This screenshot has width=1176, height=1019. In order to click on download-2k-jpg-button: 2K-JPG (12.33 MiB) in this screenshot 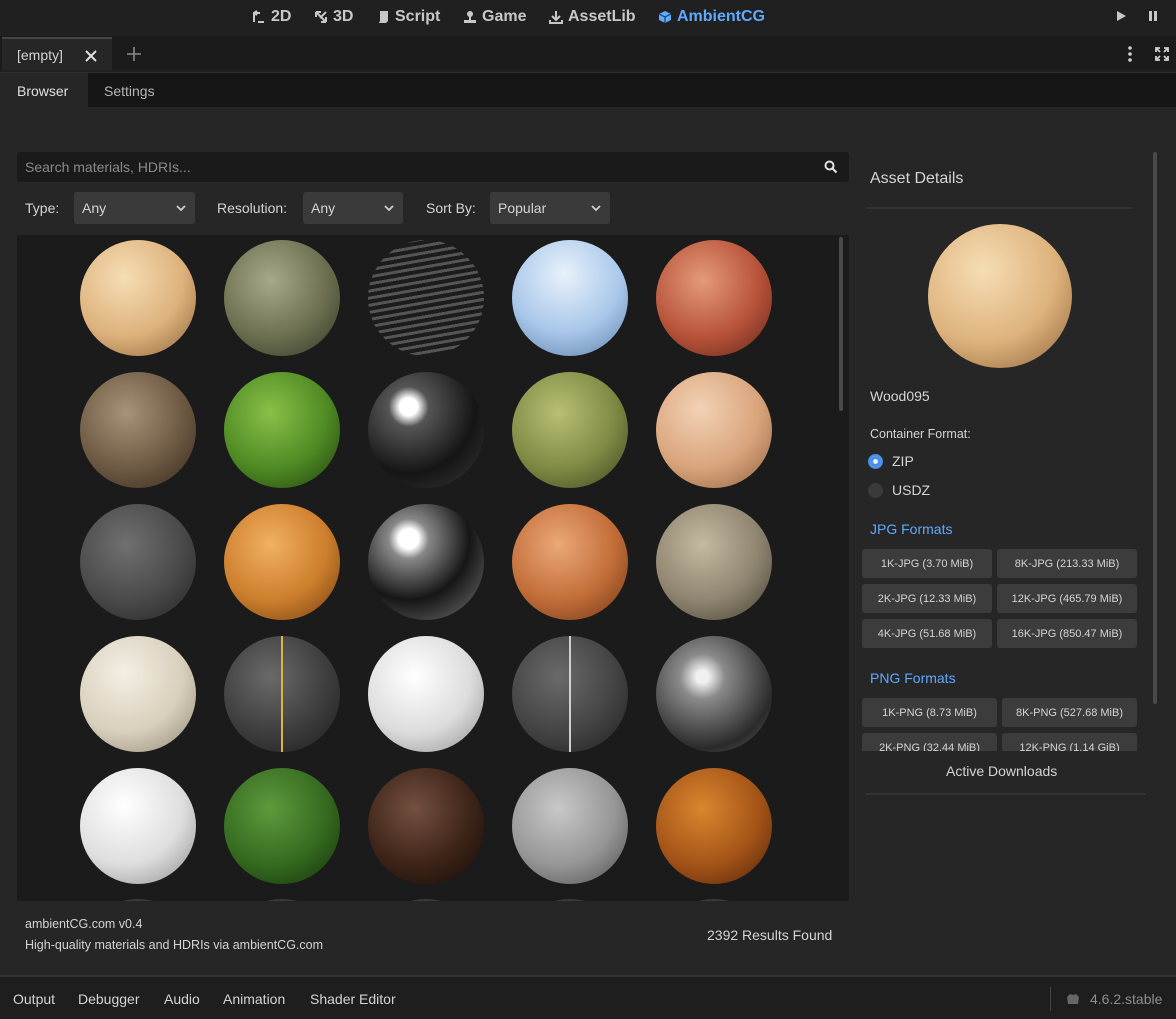, I will do `click(927, 598)`.